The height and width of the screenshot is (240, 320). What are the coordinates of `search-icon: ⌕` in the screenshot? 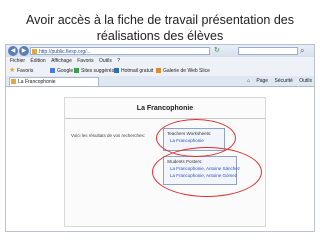 It's located at (302, 50).